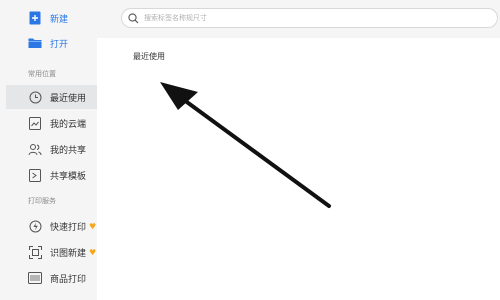 This screenshot has height=300, width=500. Describe the element at coordinates (59, 19) in the screenshot. I see `new-label: 新建` at that location.